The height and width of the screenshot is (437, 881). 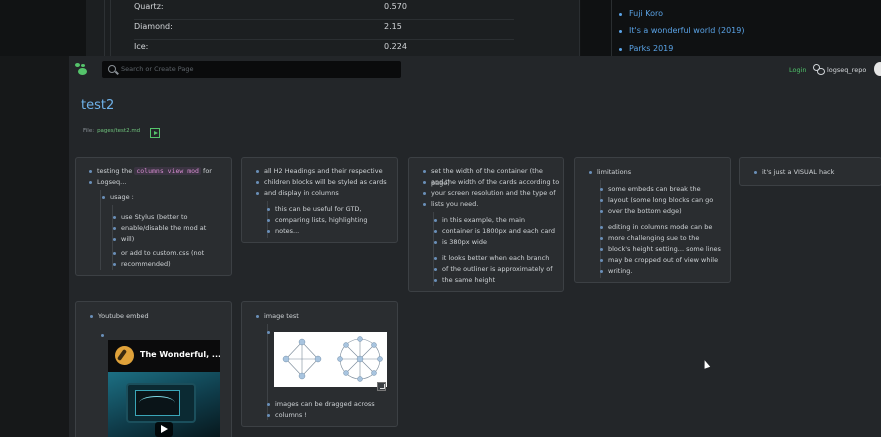 What do you see at coordinates (793, 172) in the screenshot?
I see `block: it's just a VISUAL hack` at bounding box center [793, 172].